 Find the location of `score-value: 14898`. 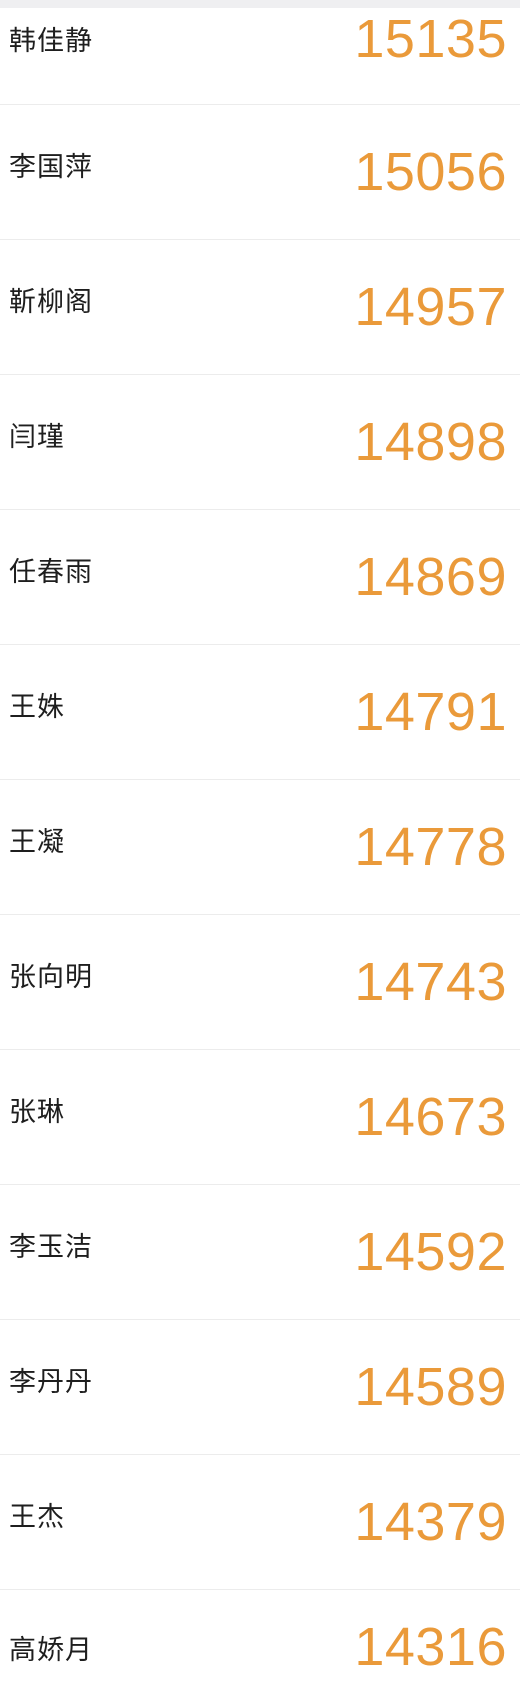

score-value: 14898 is located at coordinates (430, 442).